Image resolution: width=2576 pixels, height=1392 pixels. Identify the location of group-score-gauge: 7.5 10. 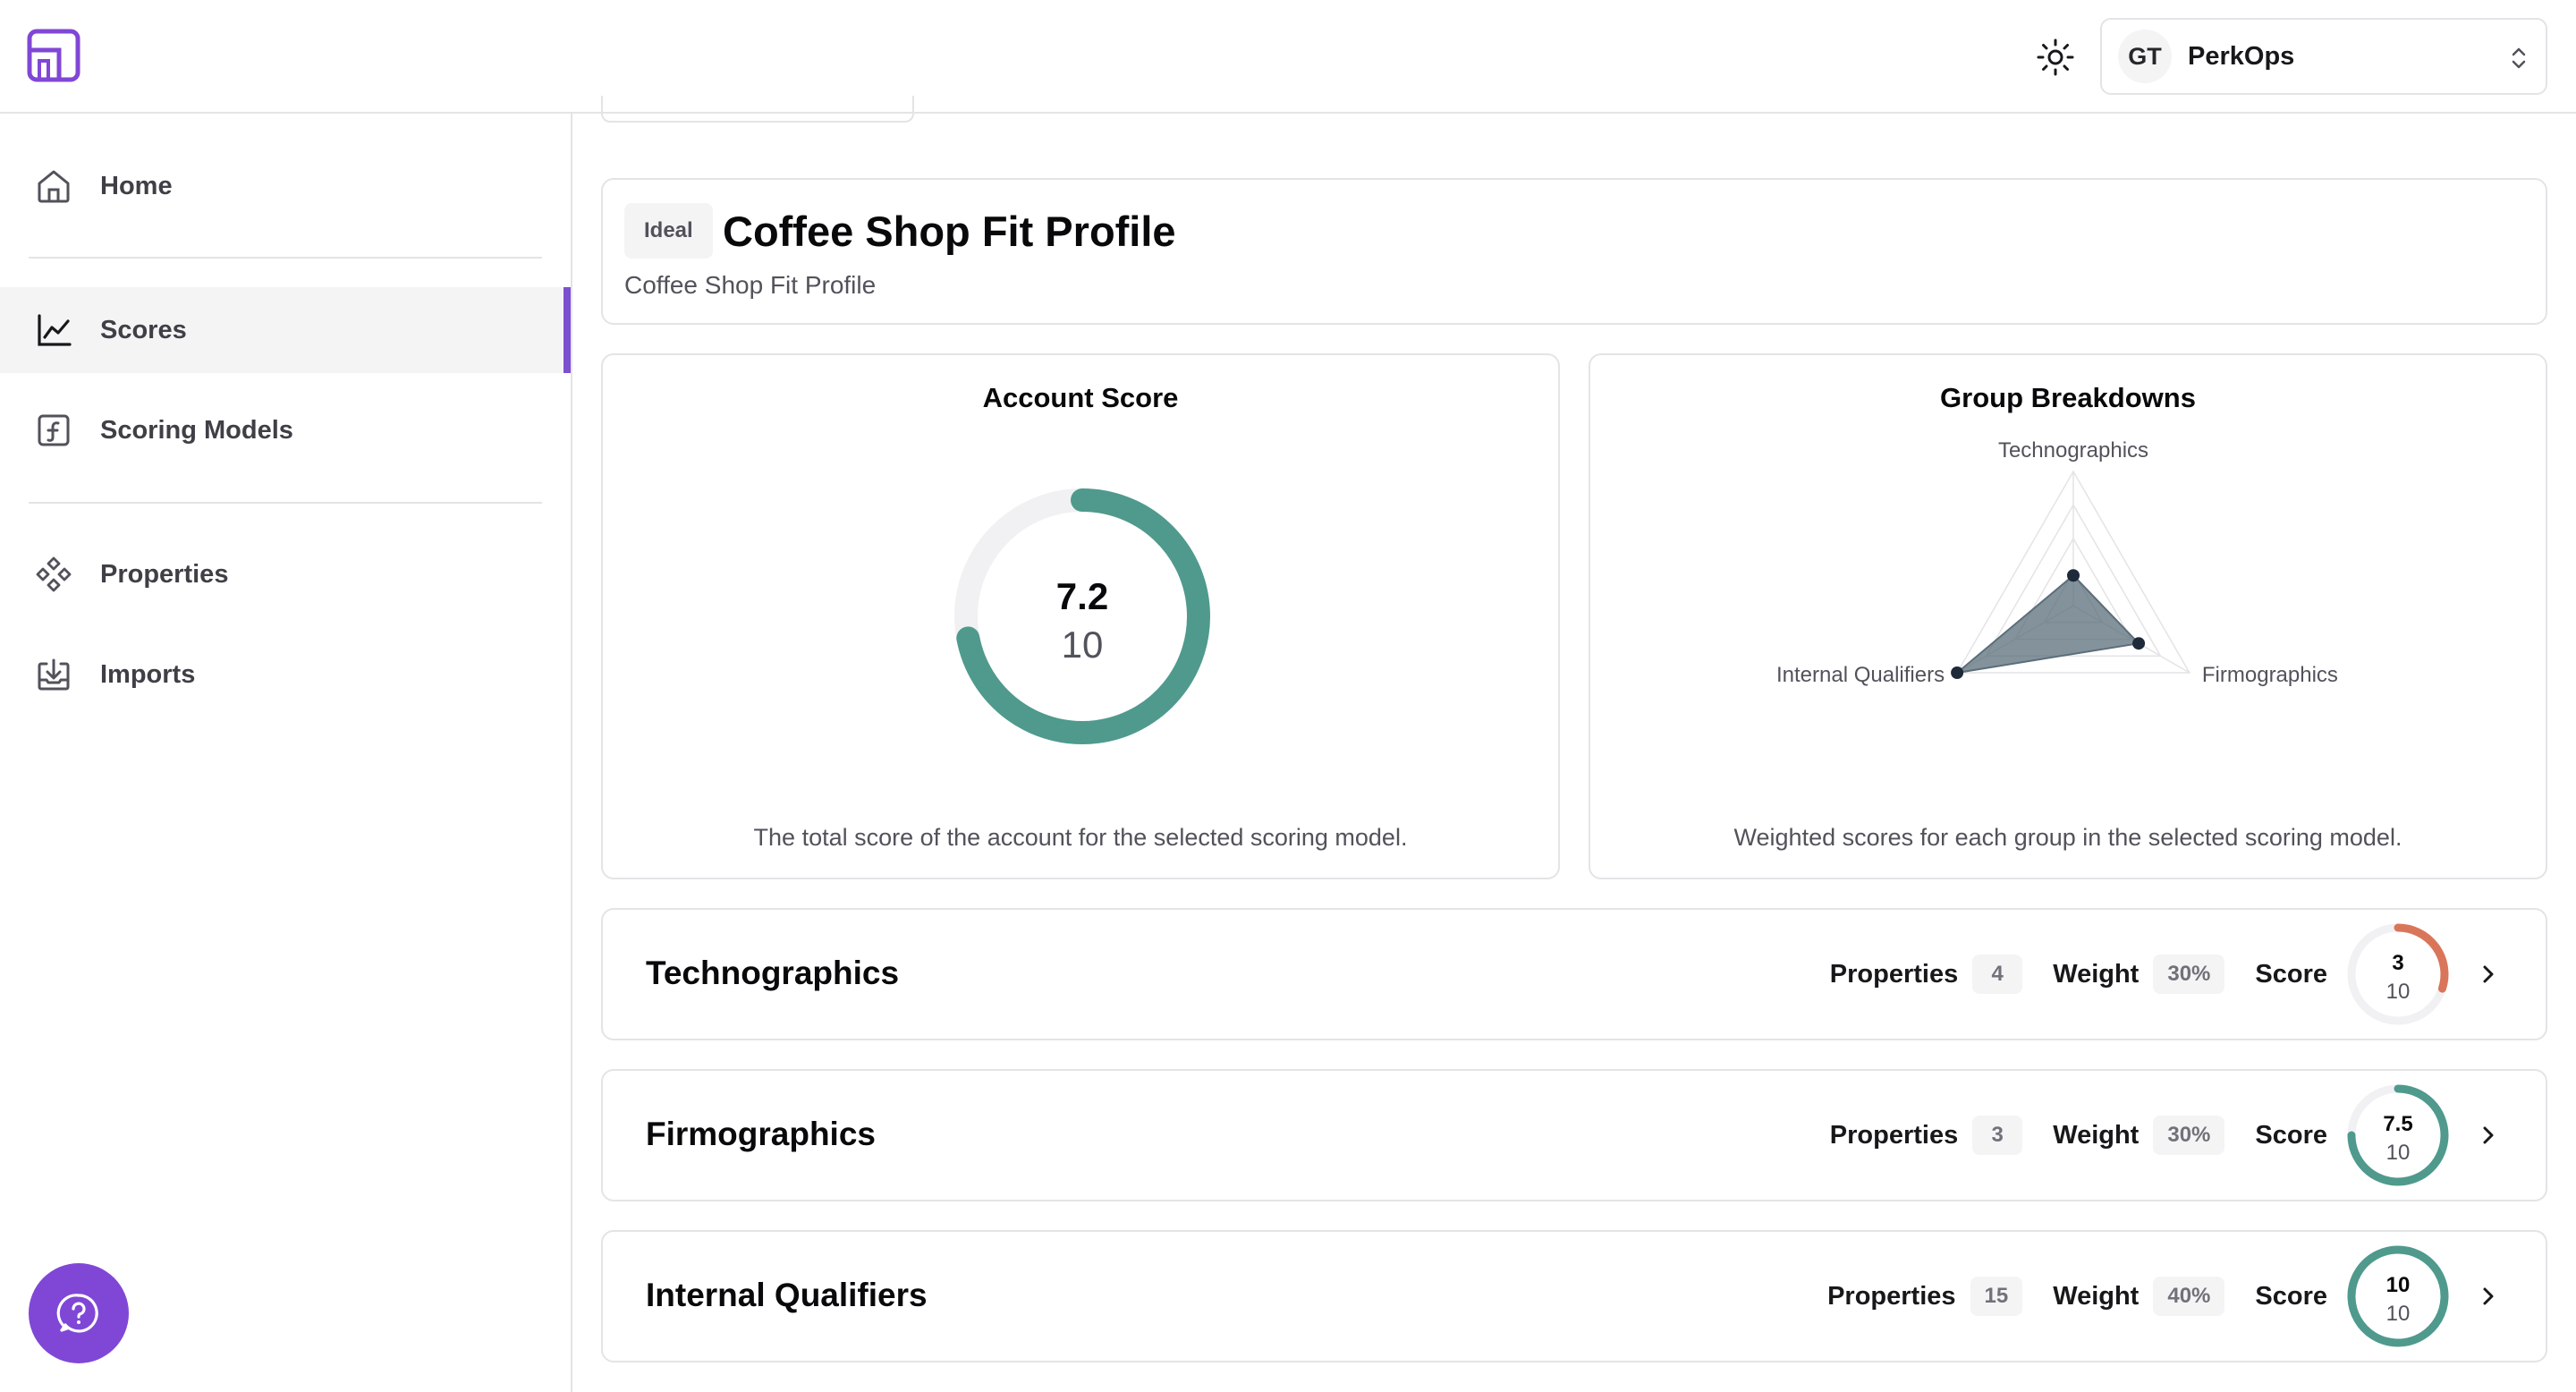
(2398, 1135).